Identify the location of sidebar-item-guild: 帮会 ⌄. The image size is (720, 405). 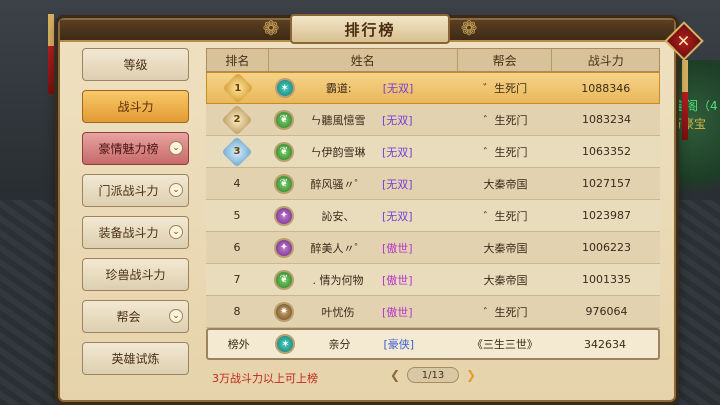
(135, 316).